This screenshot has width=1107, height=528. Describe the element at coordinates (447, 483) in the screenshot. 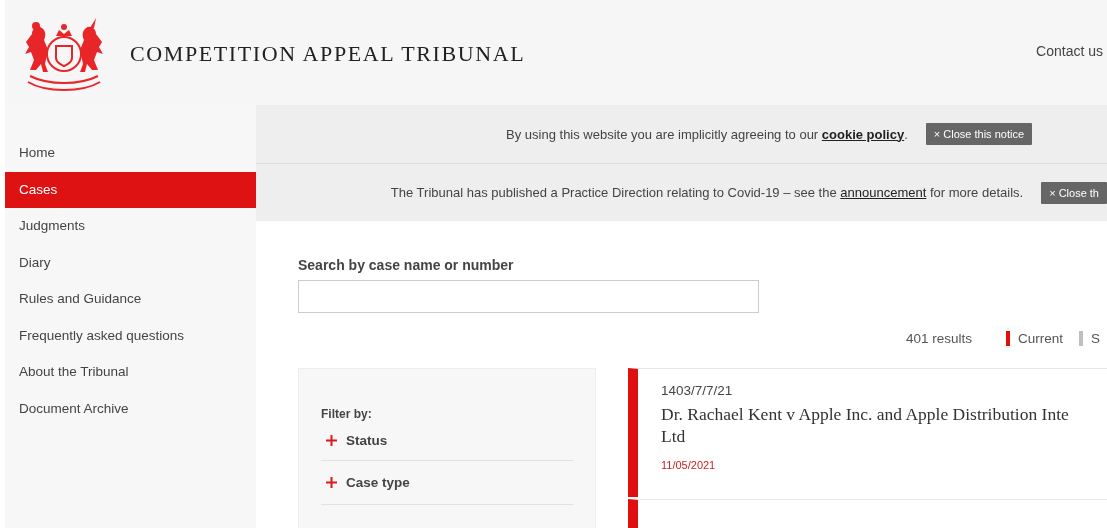

I see `filter-toggle: Case type` at that location.